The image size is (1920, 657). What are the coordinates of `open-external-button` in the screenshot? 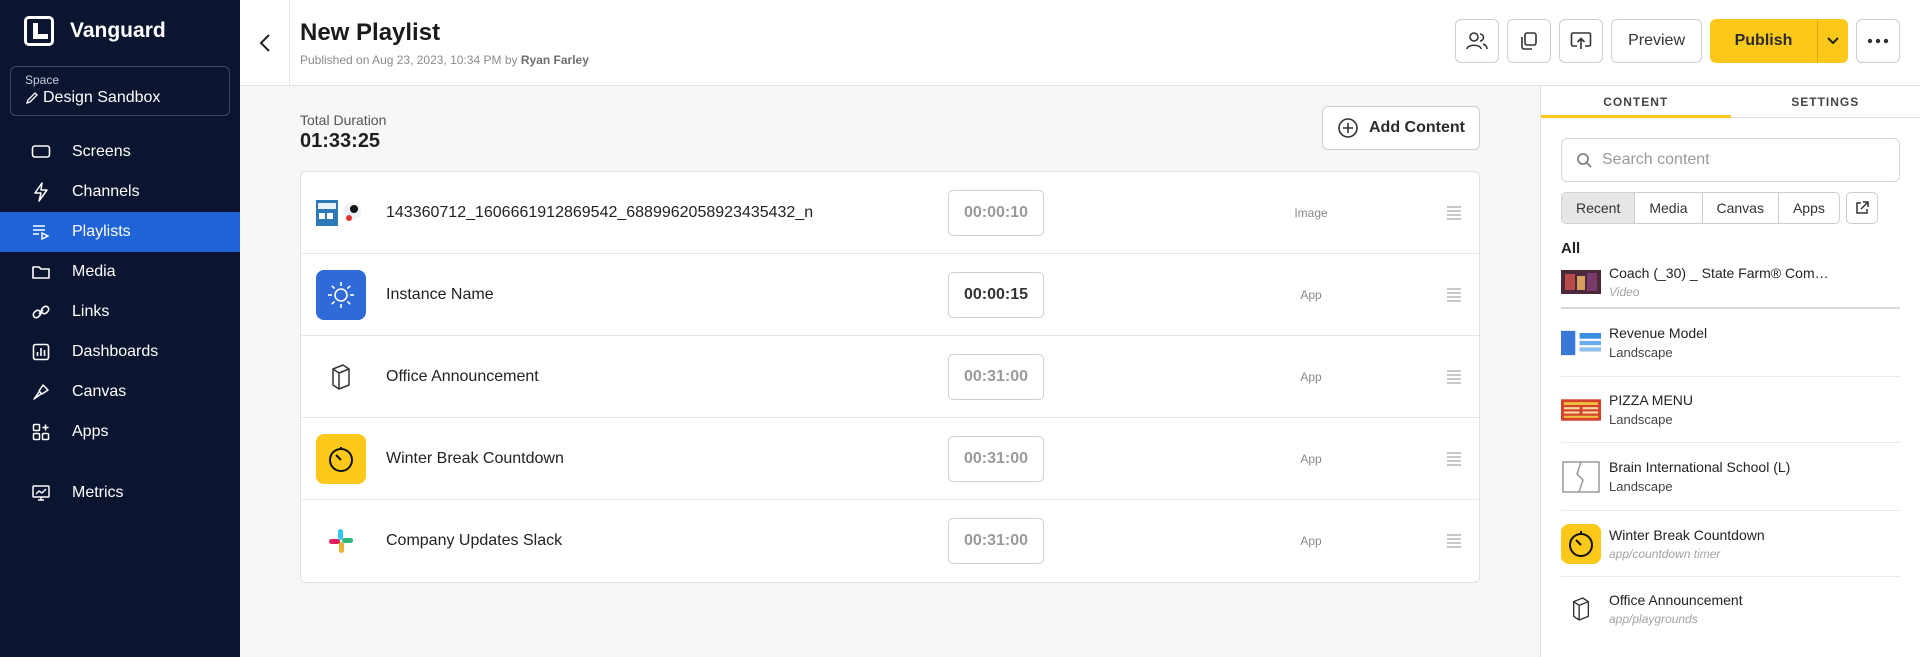 It's located at (1861, 208).